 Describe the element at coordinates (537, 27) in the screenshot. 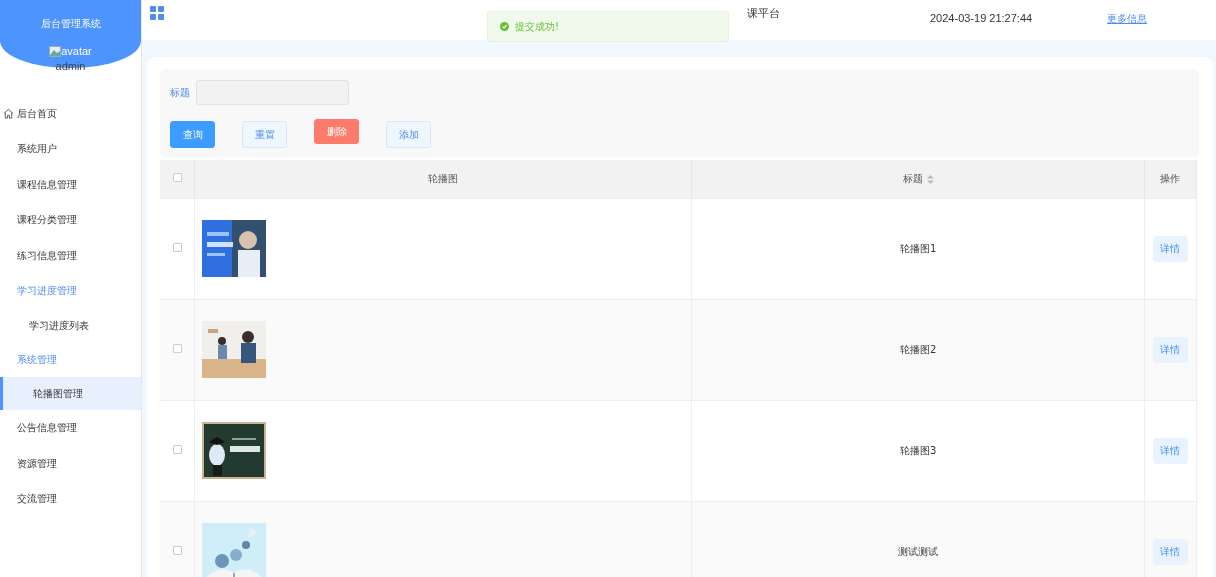

I see `toast-message: 提交成功!` at that location.